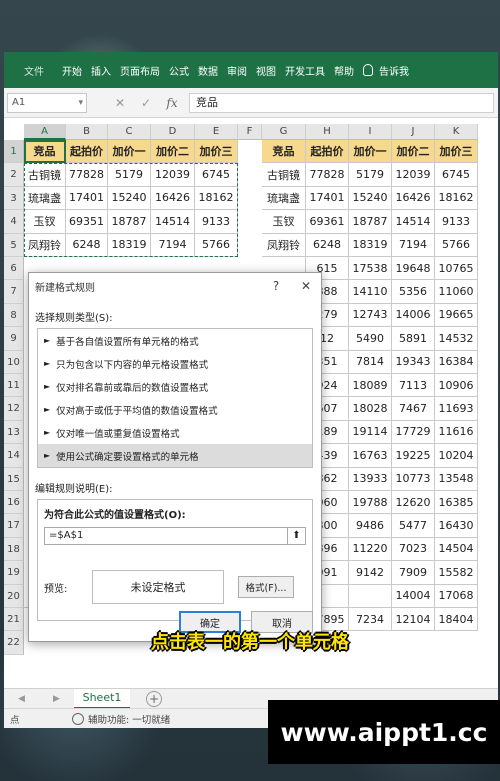 The image size is (500, 781). I want to click on right-table-cell-J9: 5891, so click(413, 339).